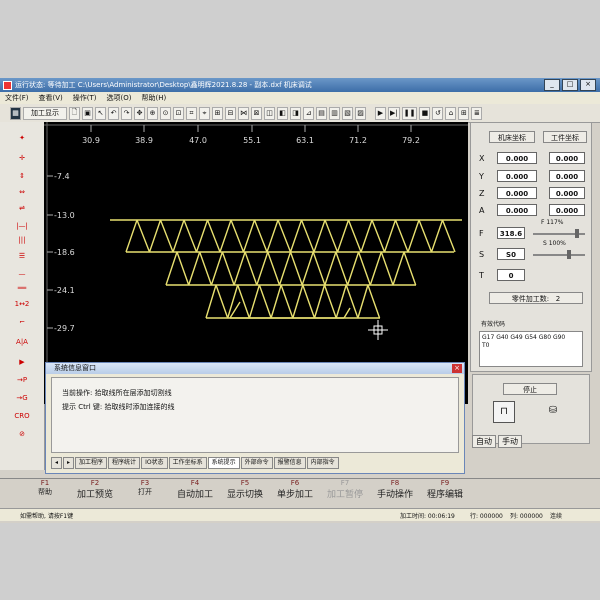 The image size is (600, 600). What do you see at coordinates (22, 192) in the screenshot?
I see `move-tool-icon: ⇔` at bounding box center [22, 192].